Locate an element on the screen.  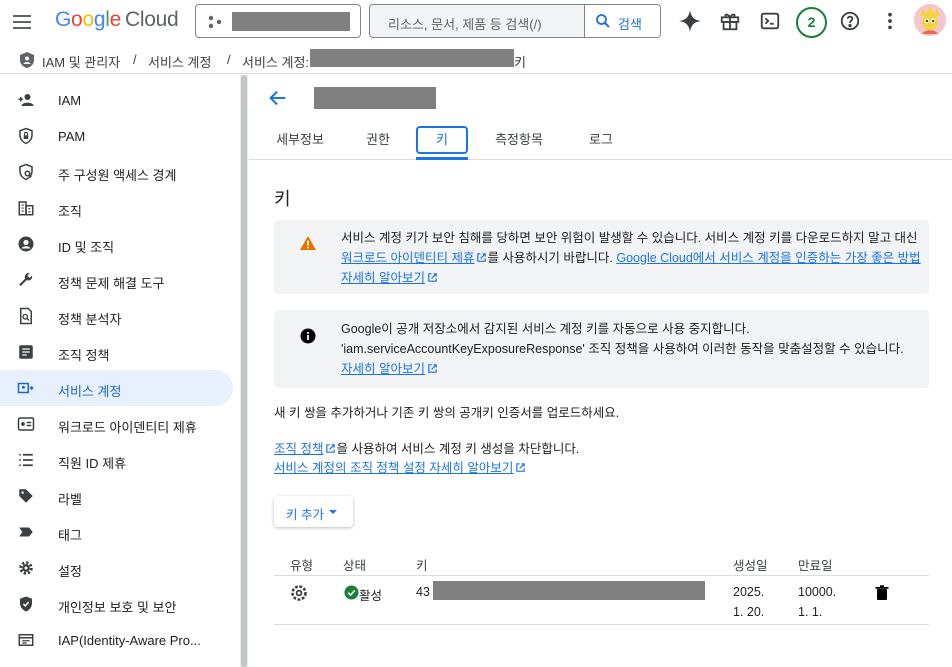
sidebar-item-workload-identity: 워크로드 아이덴티티 제휴 is located at coordinates (116, 424).